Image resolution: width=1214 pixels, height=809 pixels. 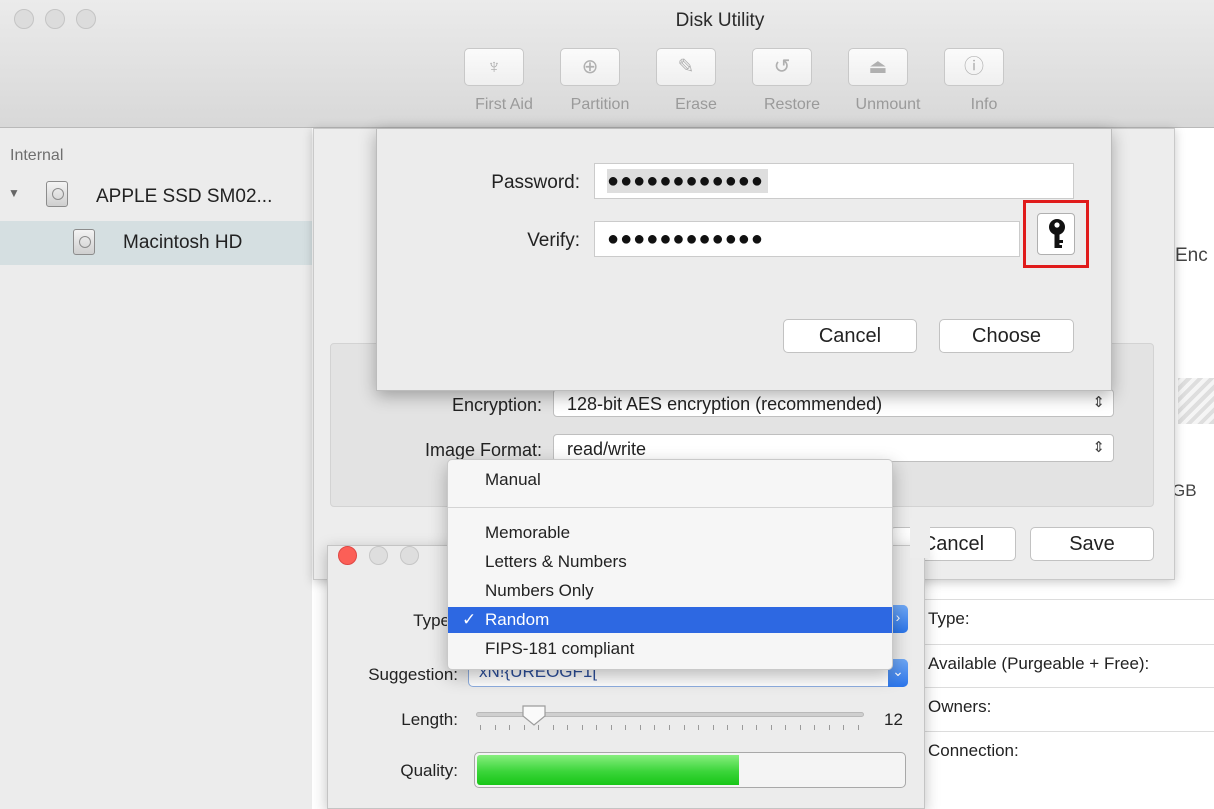 I want to click on erase-icon: ✎, so click(x=686, y=67).